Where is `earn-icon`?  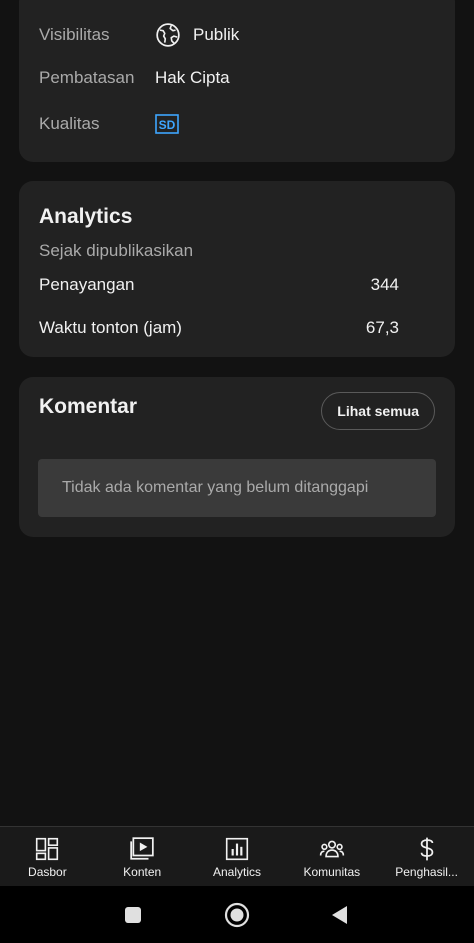 earn-icon is located at coordinates (426, 849).